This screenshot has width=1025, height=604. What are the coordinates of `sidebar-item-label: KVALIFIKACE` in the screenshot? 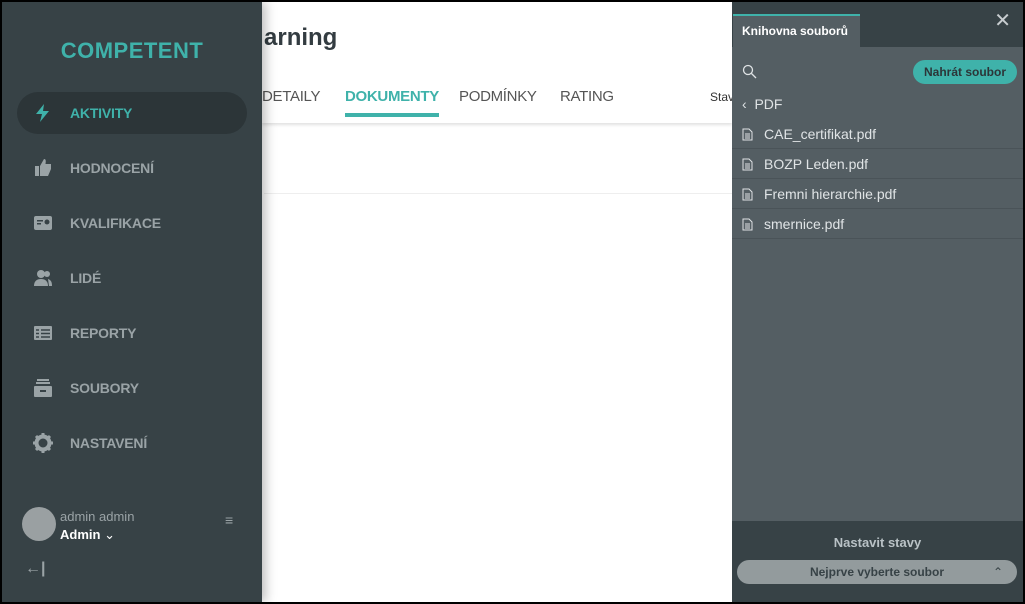 It's located at (115, 223).